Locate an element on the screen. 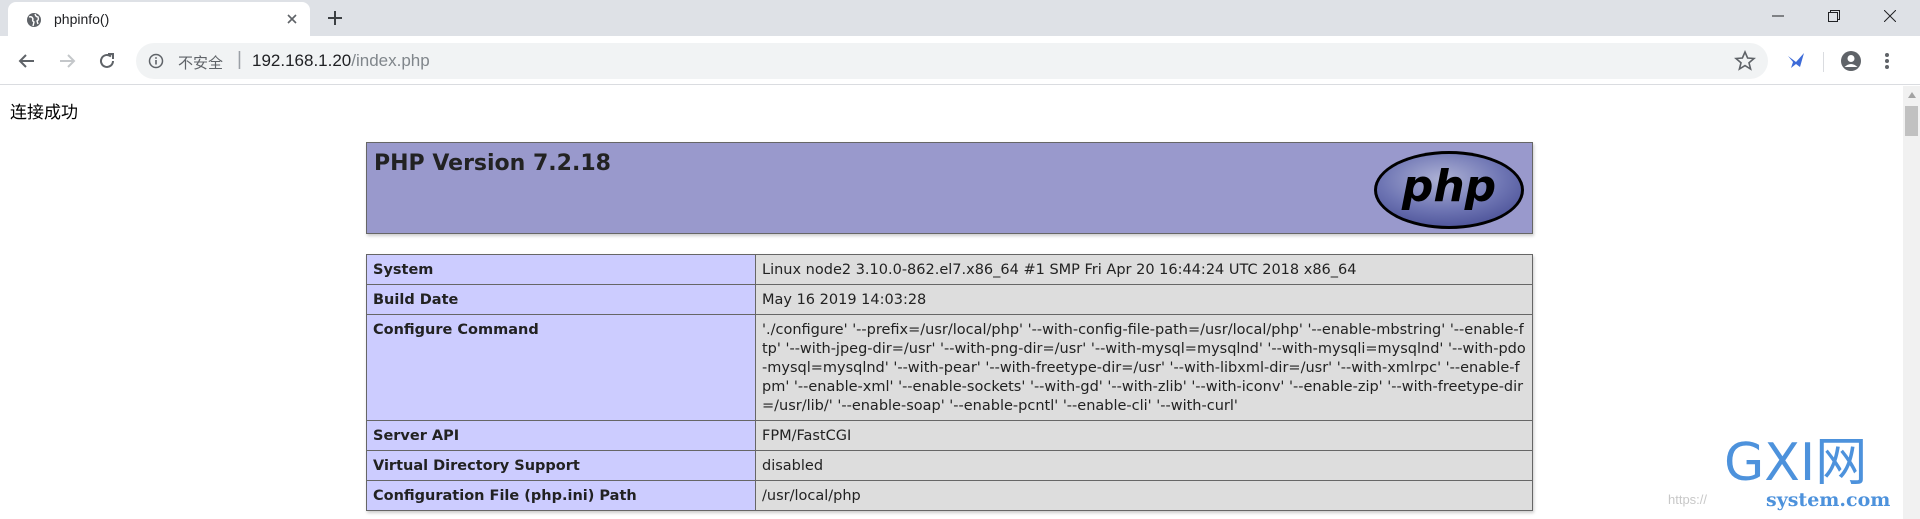 This screenshot has width=1920, height=519. info-value: disabled is located at coordinates (1144, 465).